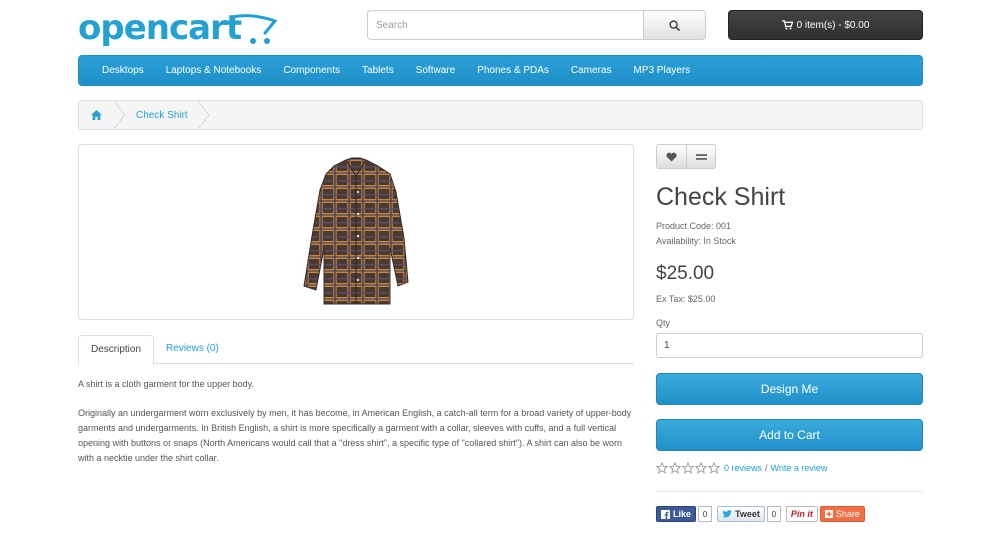 The width and height of the screenshot is (1000, 556). I want to click on check-shirt-image, so click(356, 231).